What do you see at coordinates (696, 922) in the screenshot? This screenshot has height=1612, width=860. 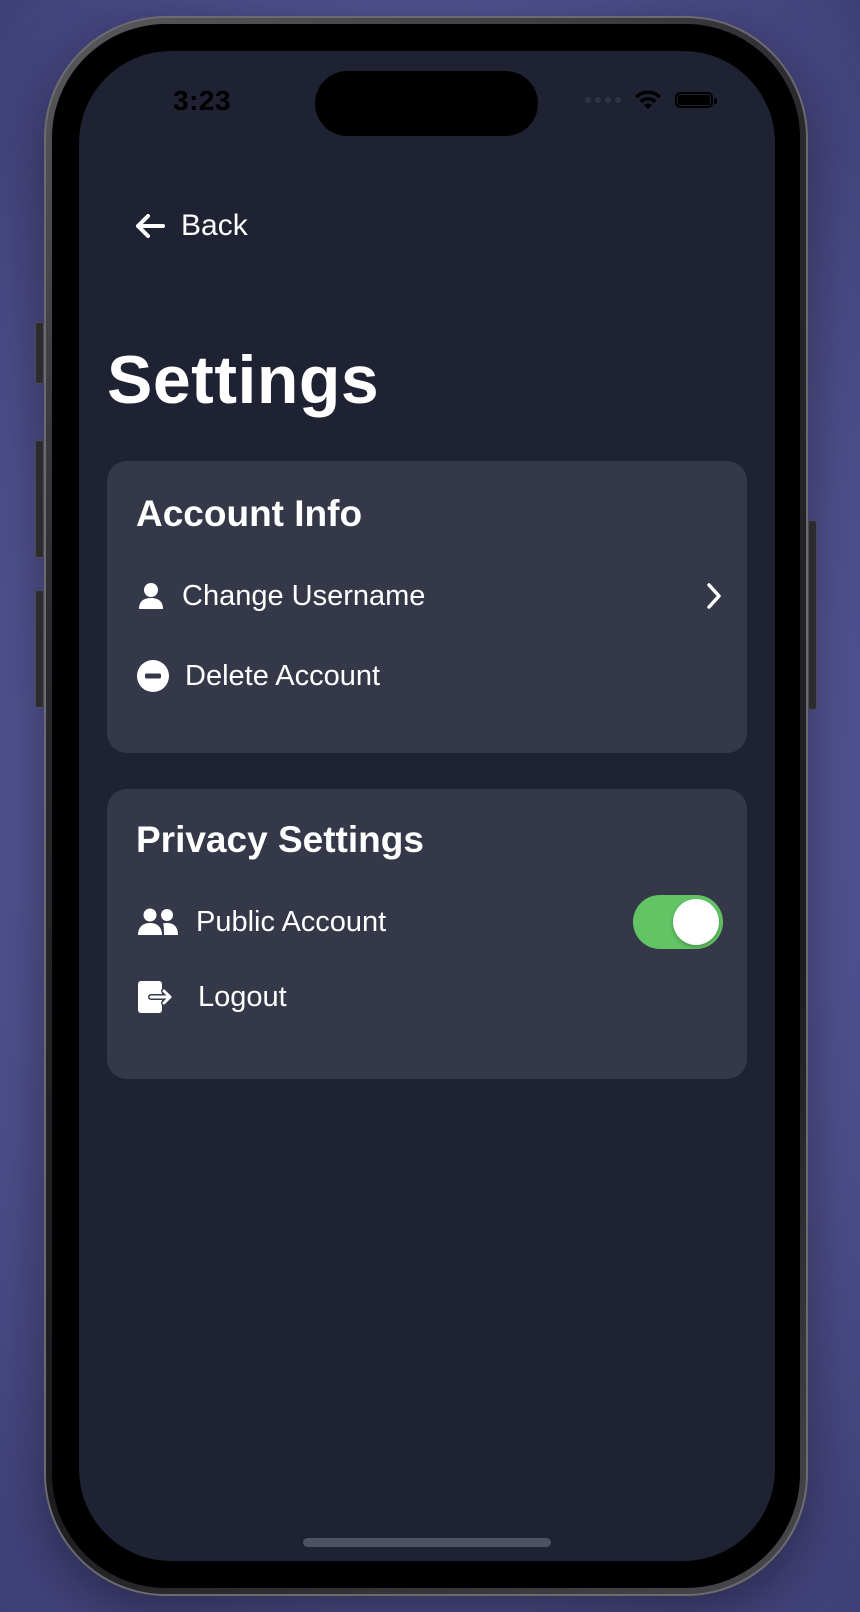 I see `toggle-knob` at bounding box center [696, 922].